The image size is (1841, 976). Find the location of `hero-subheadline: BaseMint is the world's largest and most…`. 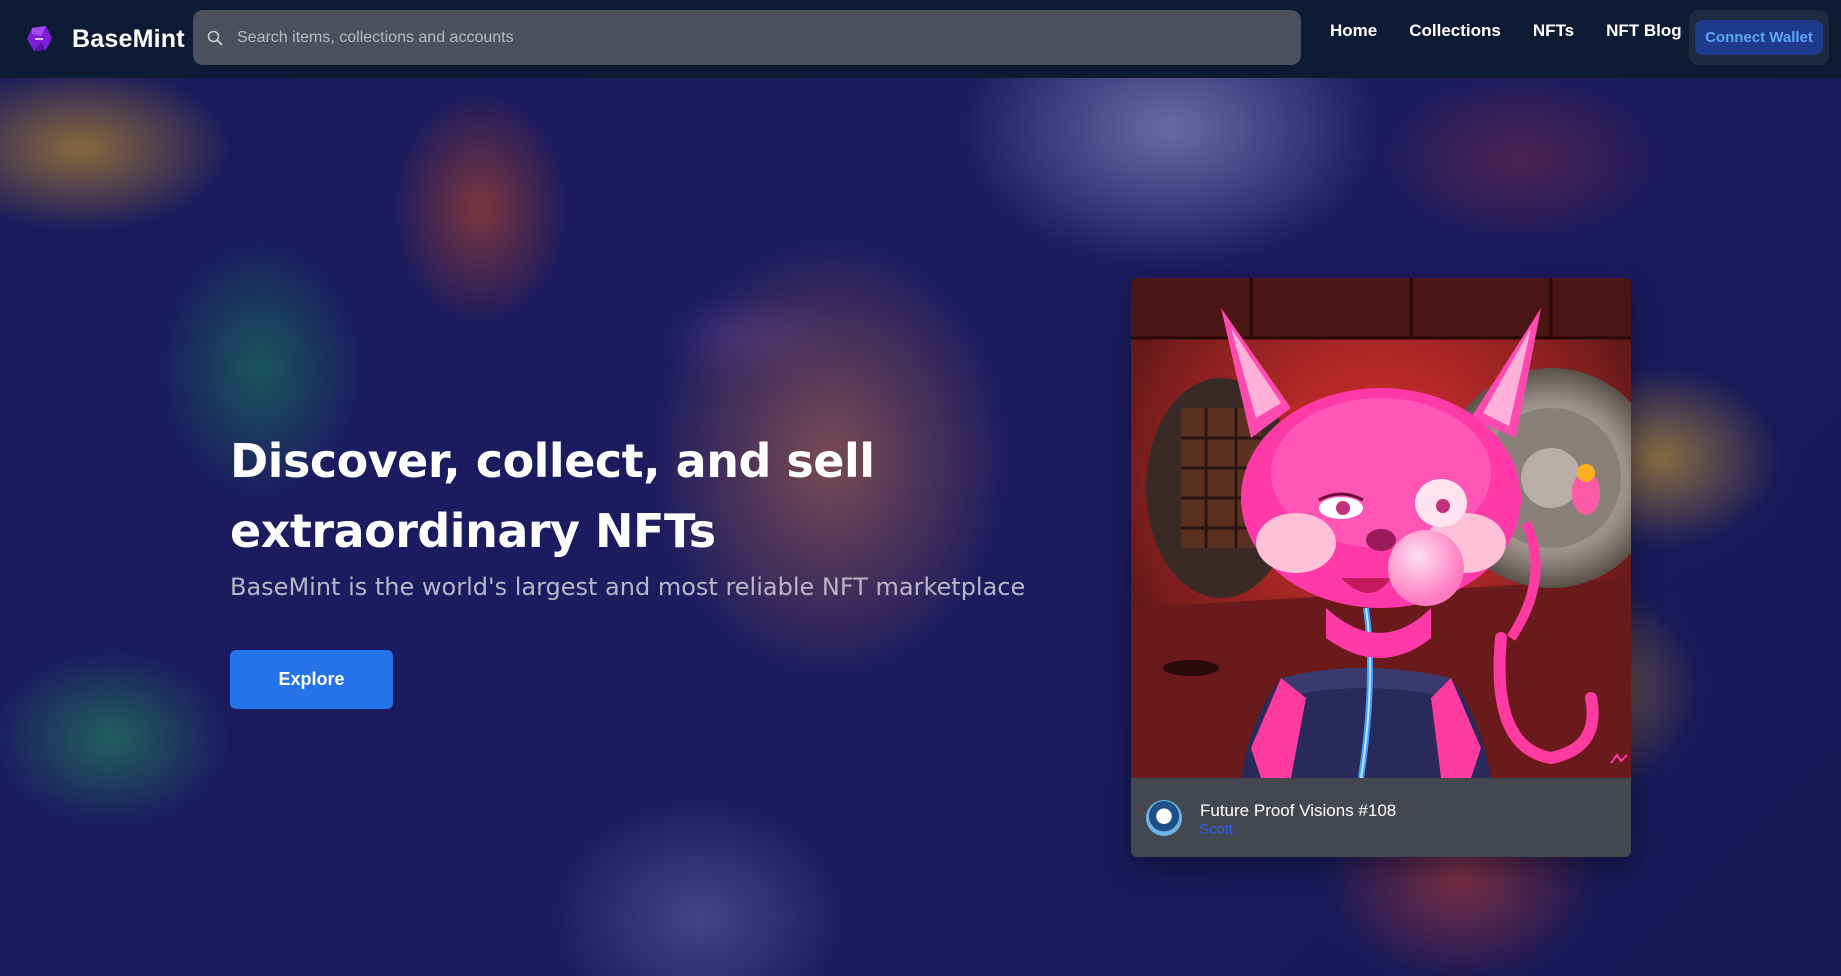

hero-subheadline: BaseMint is the world's largest and most… is located at coordinates (628, 587).